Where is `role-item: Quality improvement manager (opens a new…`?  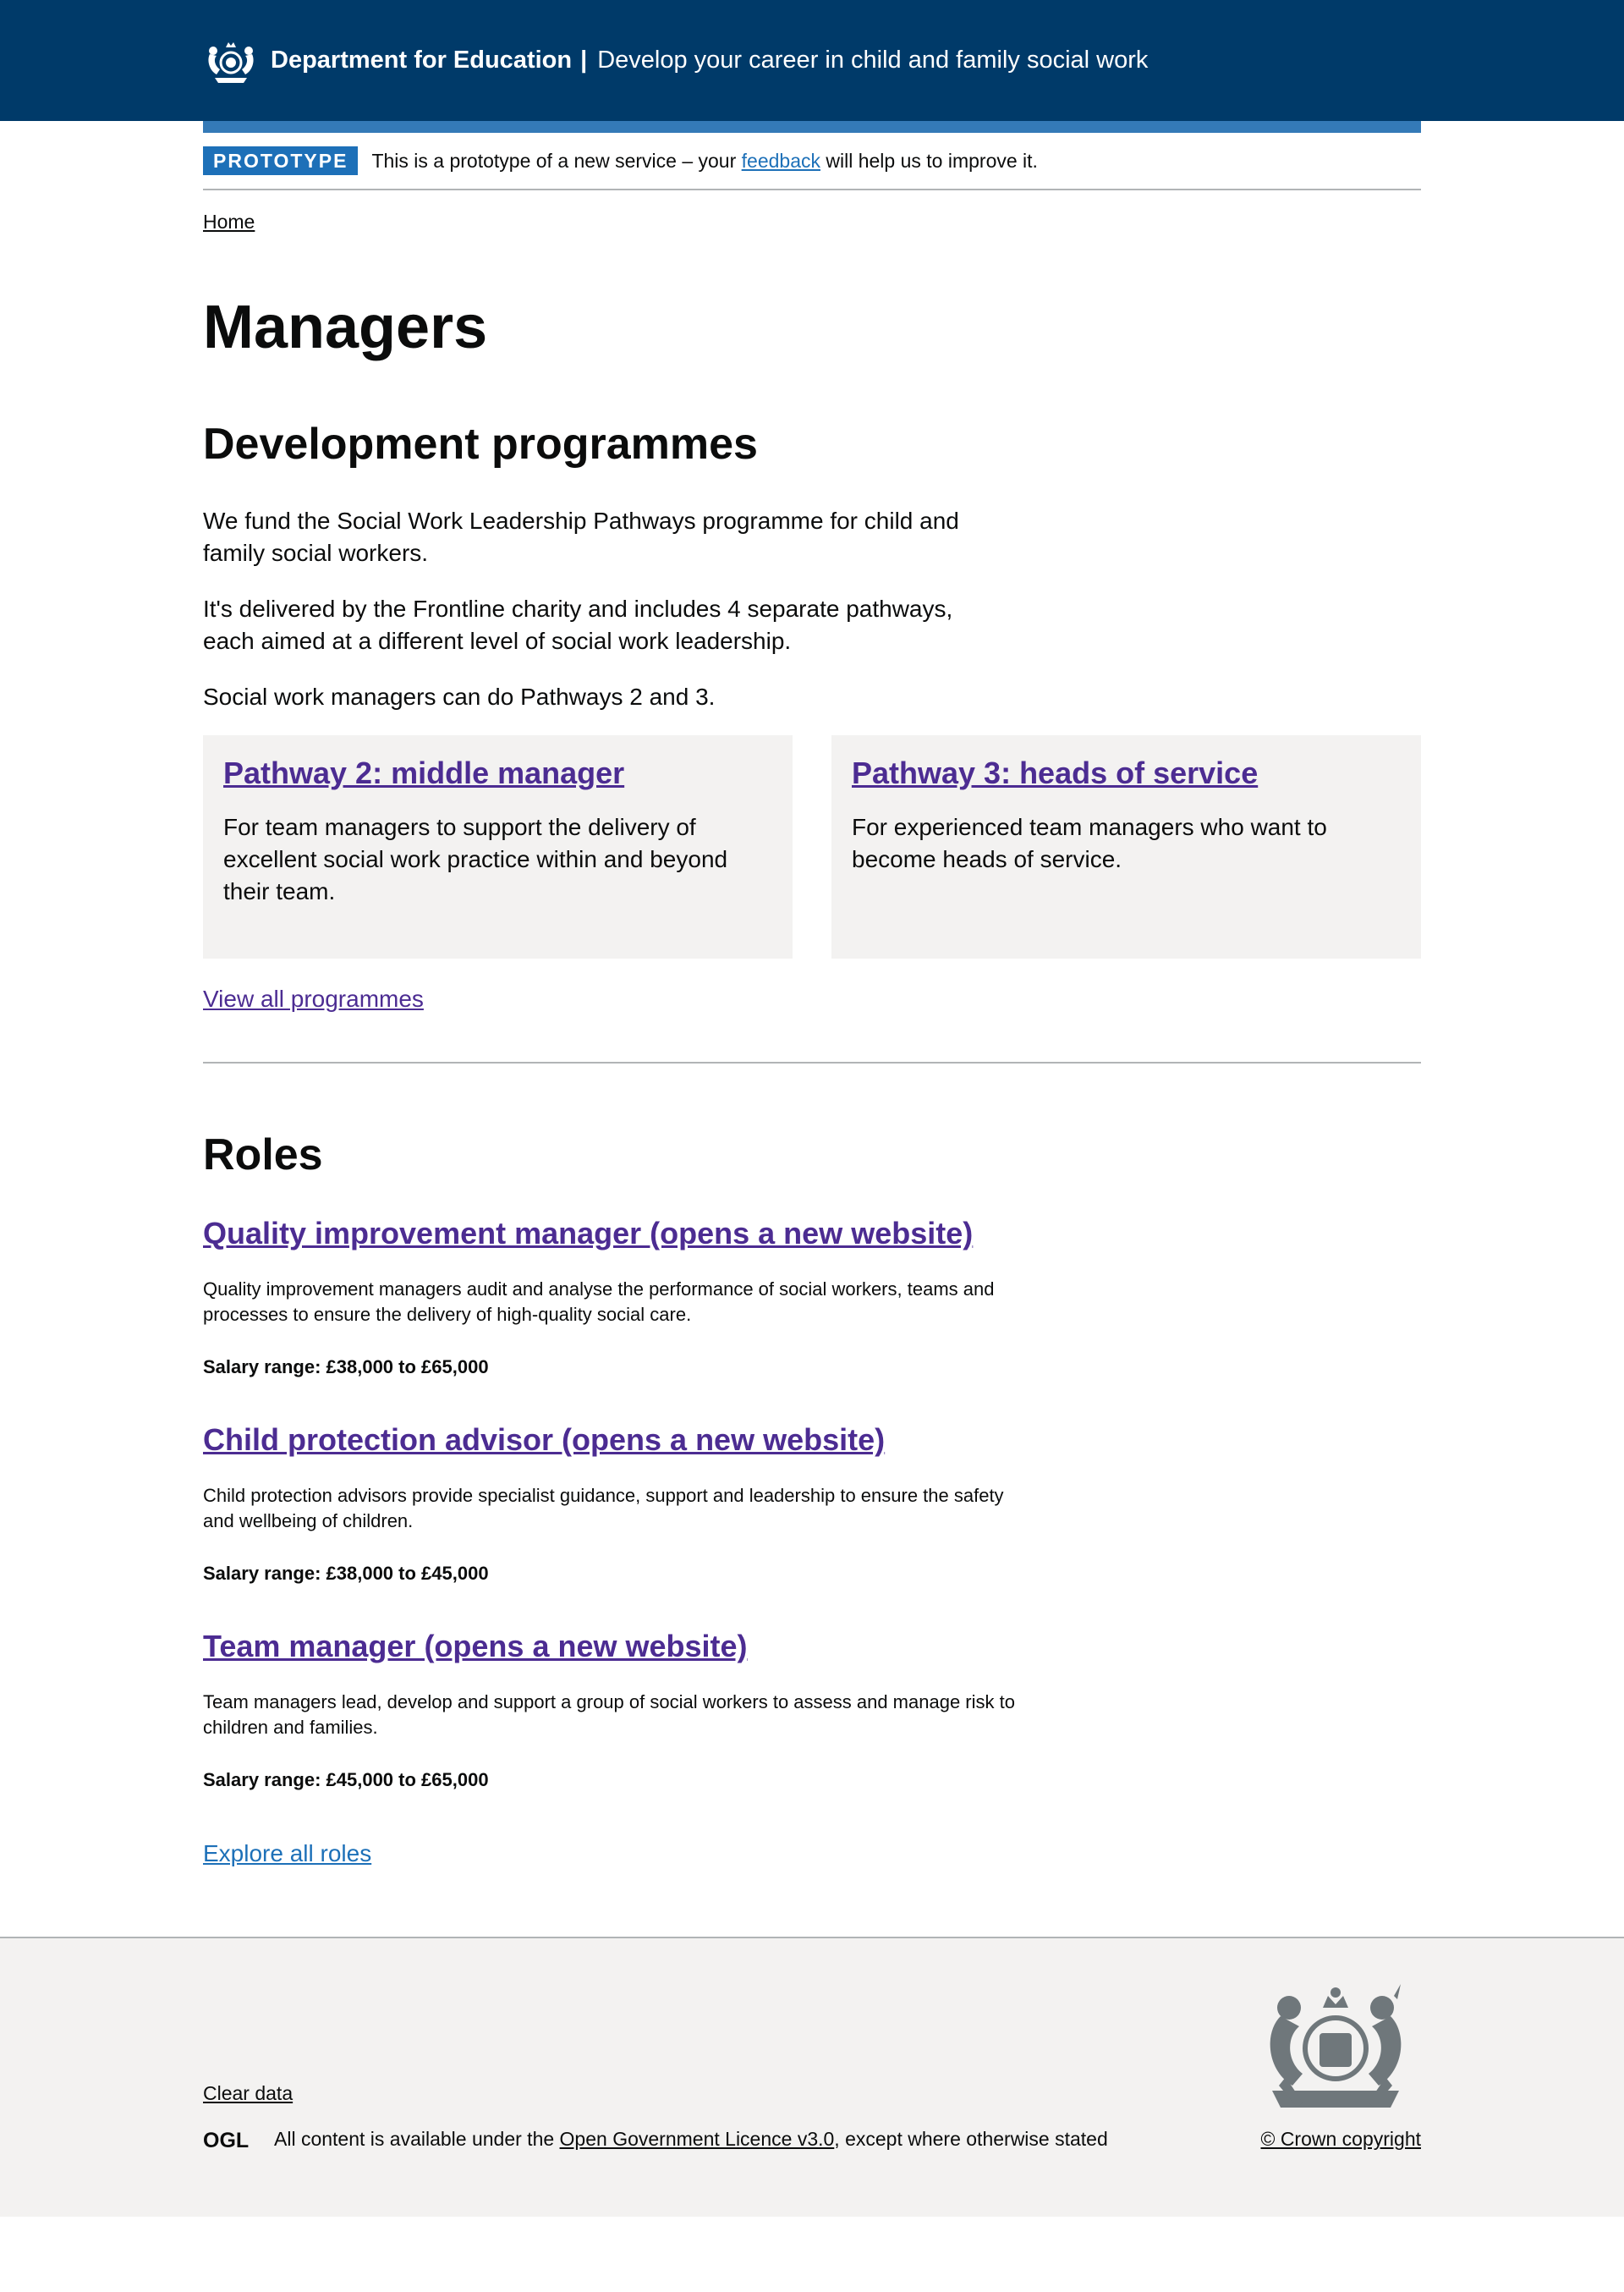 role-item: Quality improvement manager (opens a new… is located at coordinates (626, 1297).